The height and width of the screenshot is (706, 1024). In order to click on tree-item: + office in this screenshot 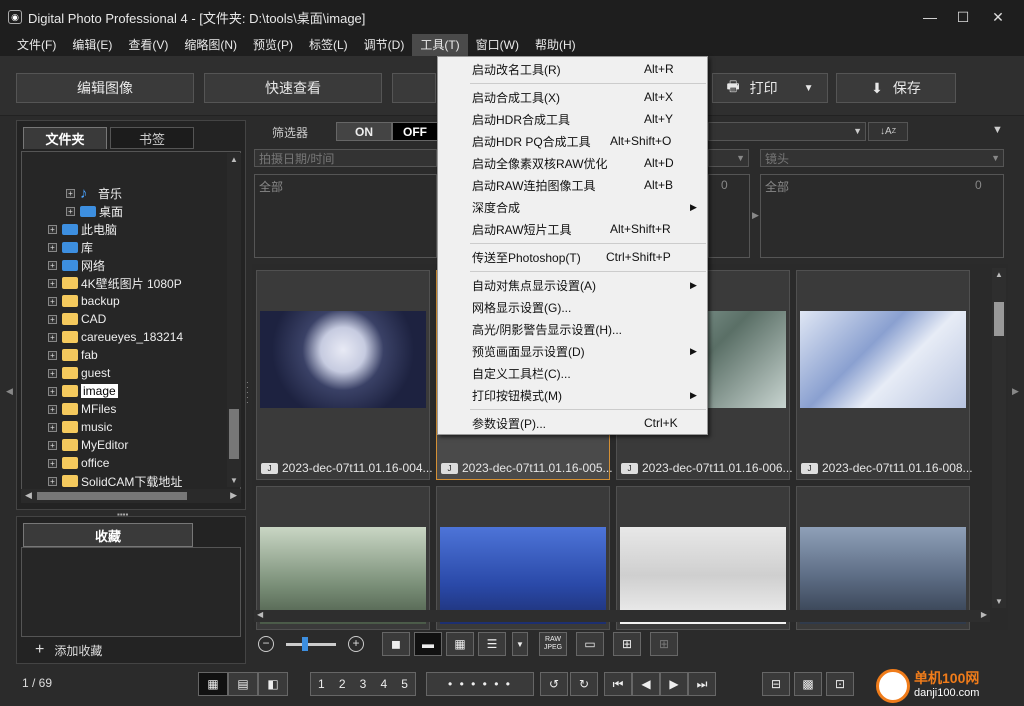, I will do `click(78, 463)`.